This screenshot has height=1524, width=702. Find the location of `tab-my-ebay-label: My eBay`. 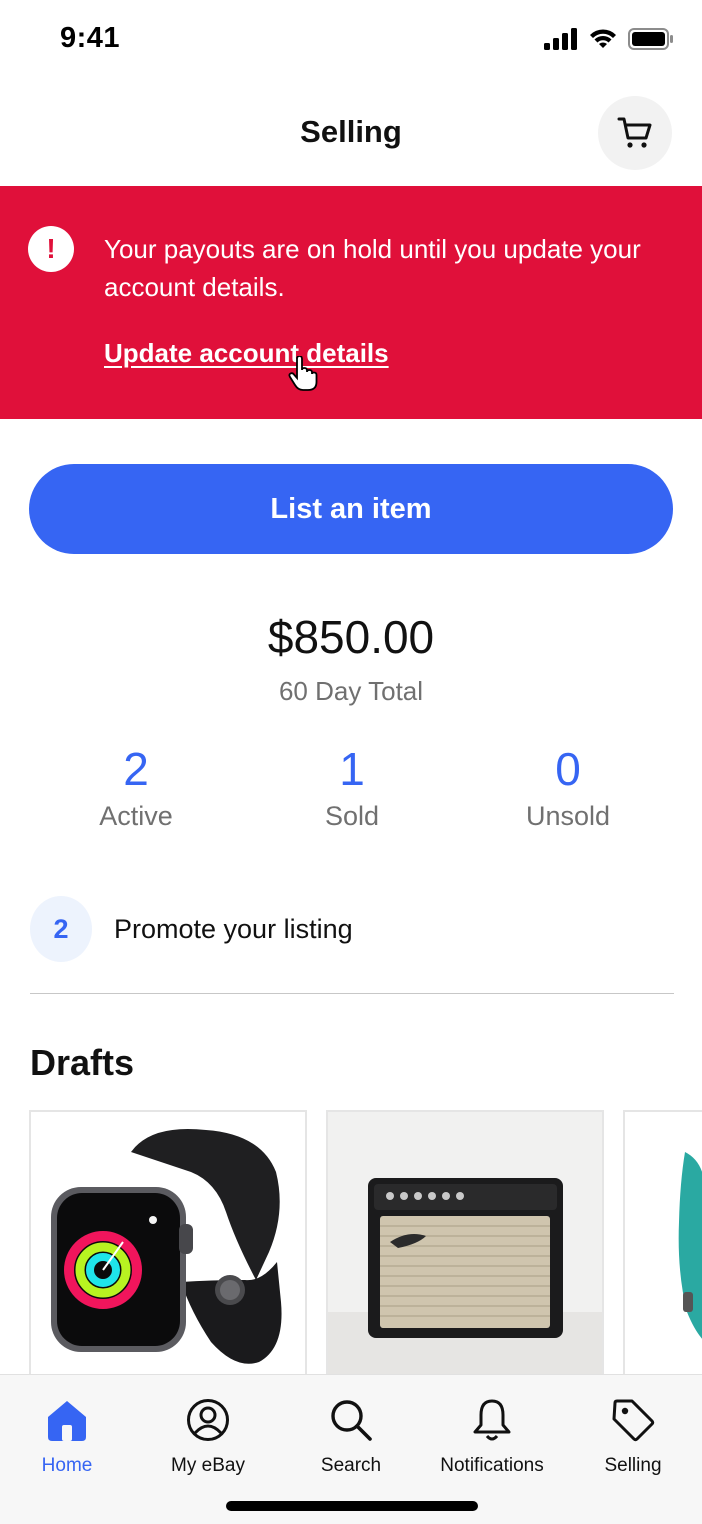

tab-my-ebay-label: My eBay is located at coordinates (208, 1465).